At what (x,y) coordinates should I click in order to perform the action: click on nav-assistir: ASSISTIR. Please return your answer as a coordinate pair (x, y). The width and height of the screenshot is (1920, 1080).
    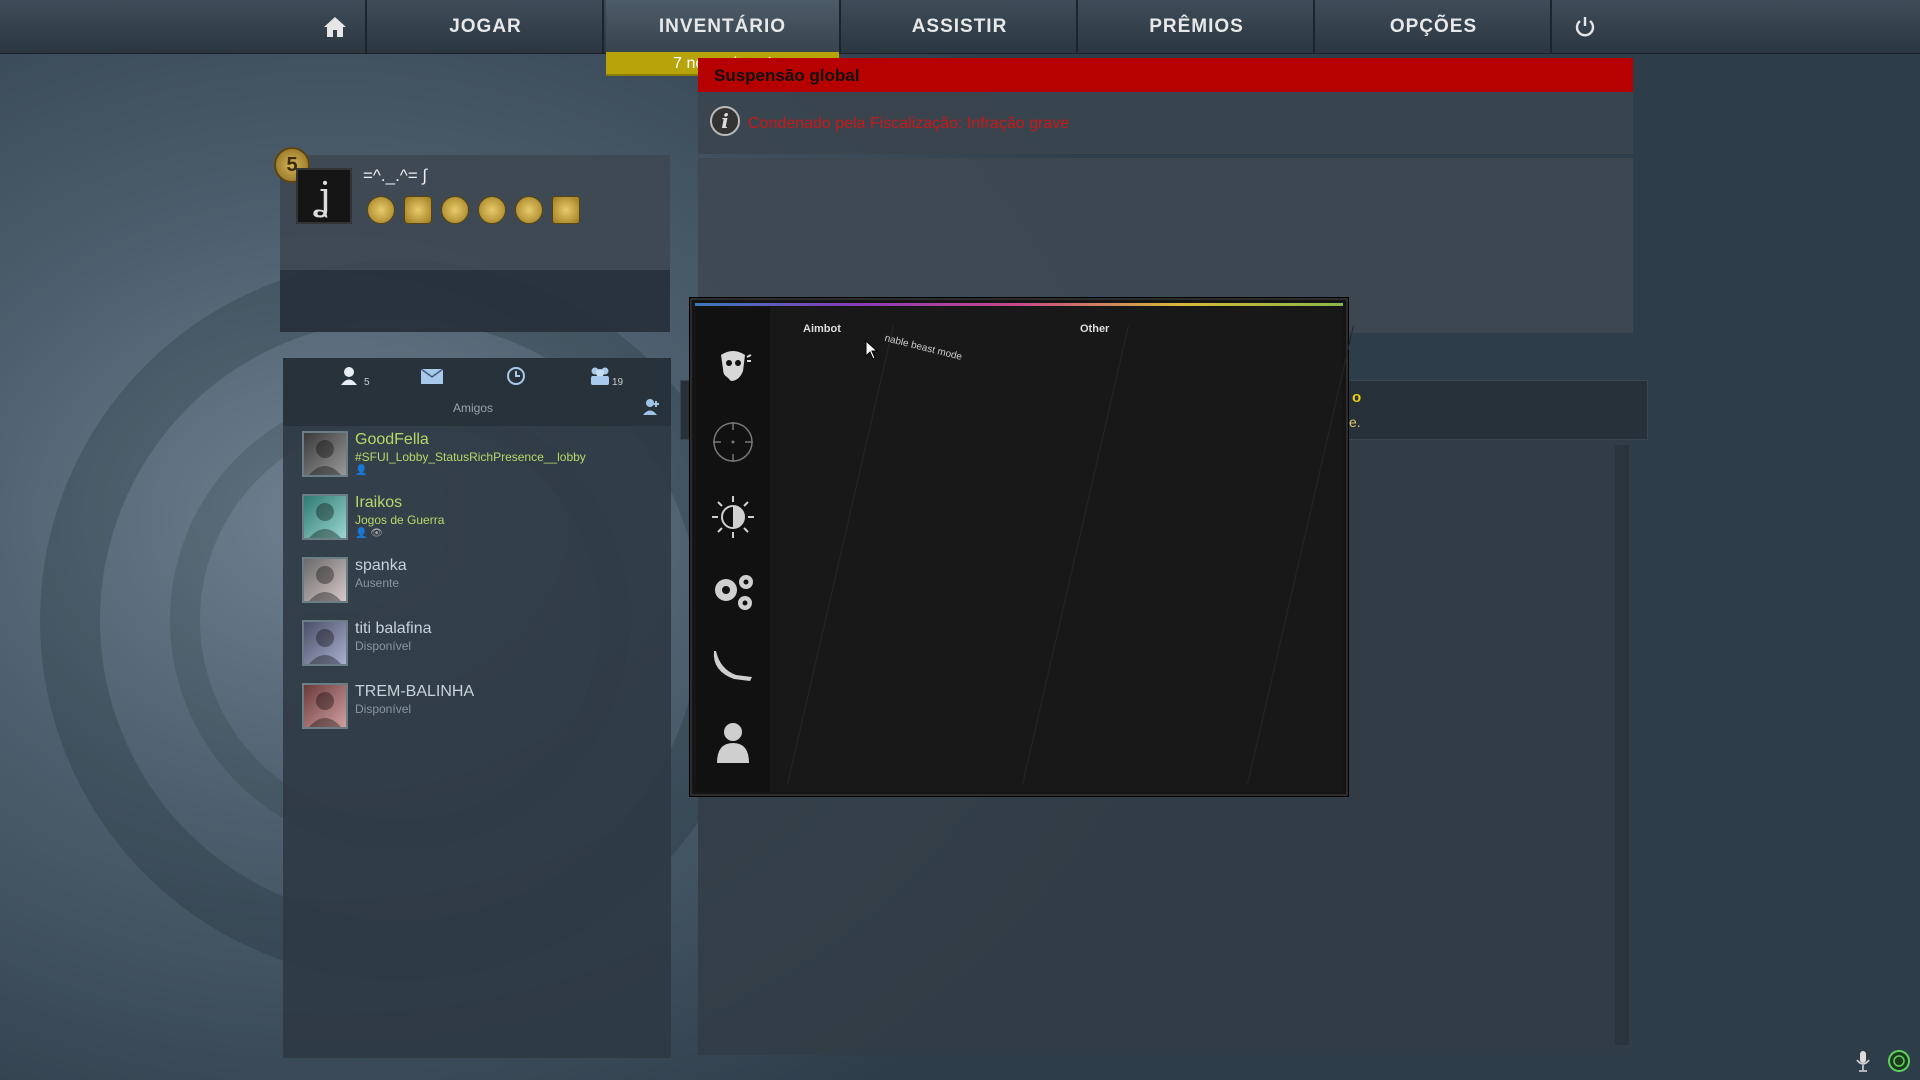
    Looking at the image, I should click on (960, 27).